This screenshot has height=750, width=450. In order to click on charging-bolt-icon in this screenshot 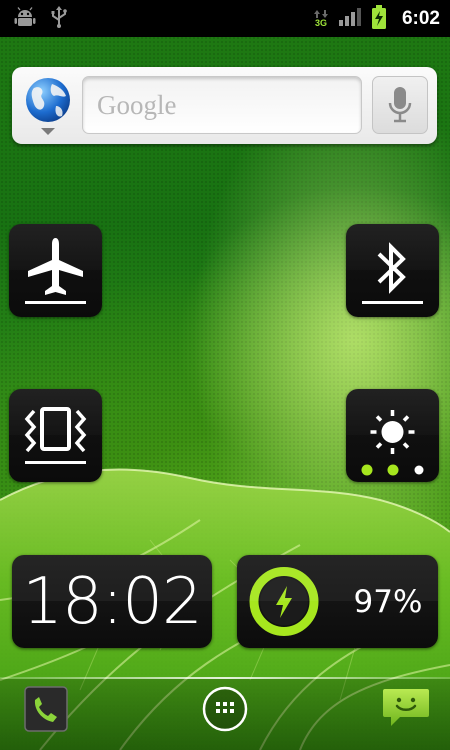, I will do `click(284, 601)`.